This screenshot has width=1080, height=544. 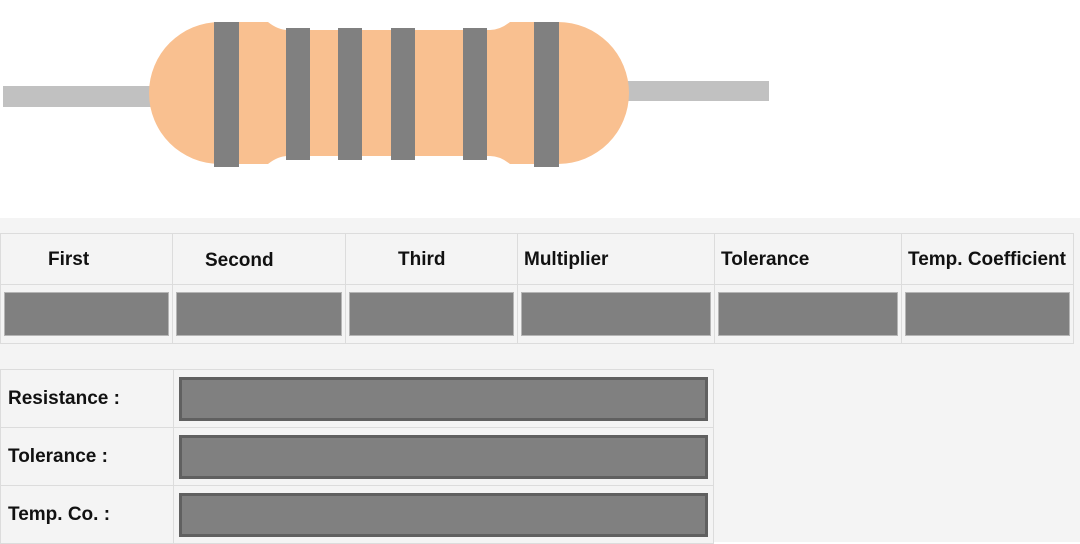 I want to click on first-band-select, so click(x=86, y=314).